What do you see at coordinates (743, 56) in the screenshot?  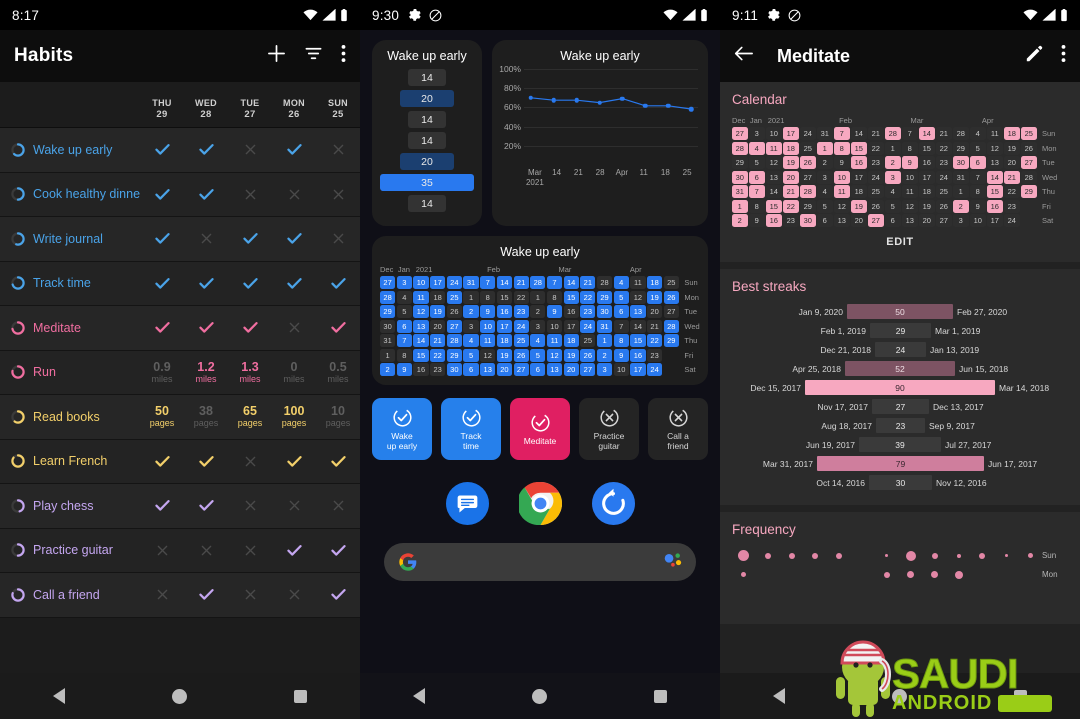 I see `back-arrow-icon` at bounding box center [743, 56].